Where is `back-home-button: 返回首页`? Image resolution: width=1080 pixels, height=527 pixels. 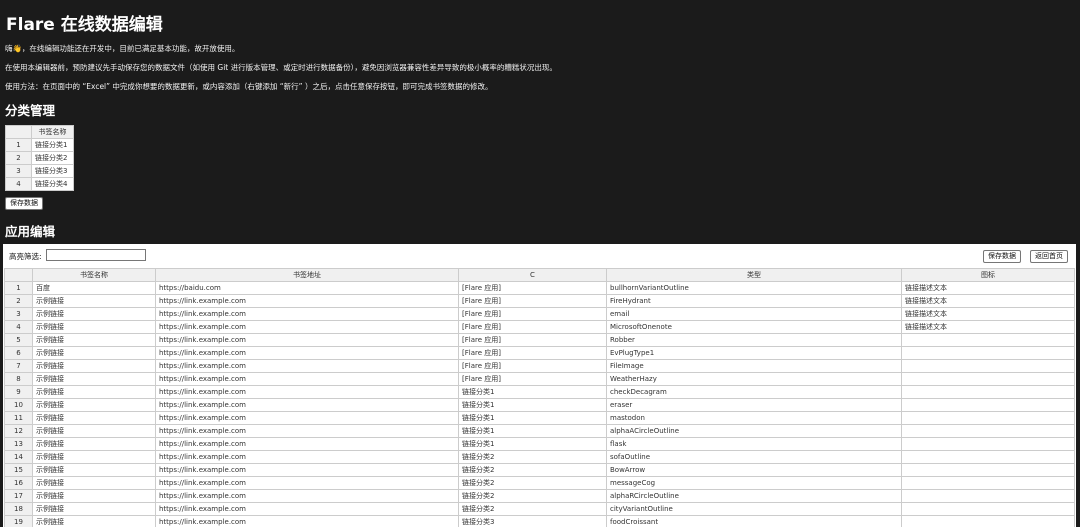 back-home-button: 返回首页 is located at coordinates (1049, 256).